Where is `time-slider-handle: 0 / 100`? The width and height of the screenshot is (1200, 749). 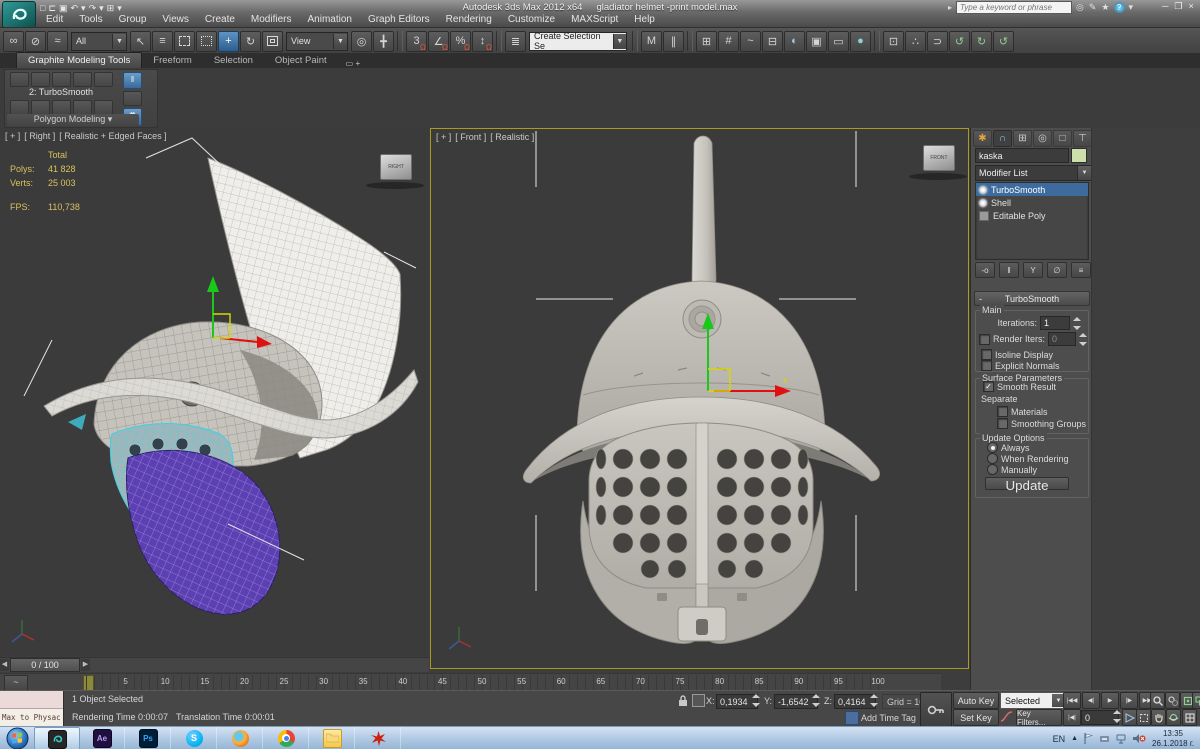 time-slider-handle: 0 / 100 is located at coordinates (45, 665).